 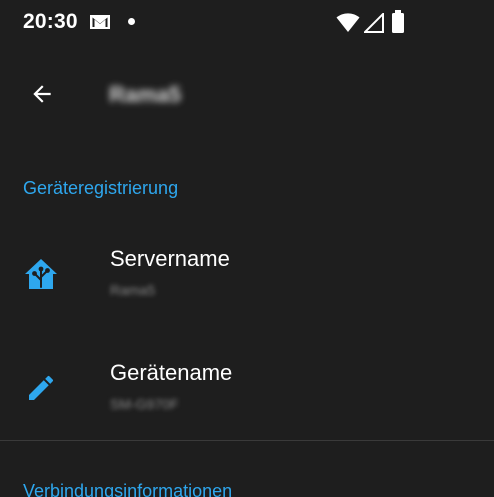 What do you see at coordinates (144, 404) in the screenshot?
I see `list-item-subtitle: SM-G970F` at bounding box center [144, 404].